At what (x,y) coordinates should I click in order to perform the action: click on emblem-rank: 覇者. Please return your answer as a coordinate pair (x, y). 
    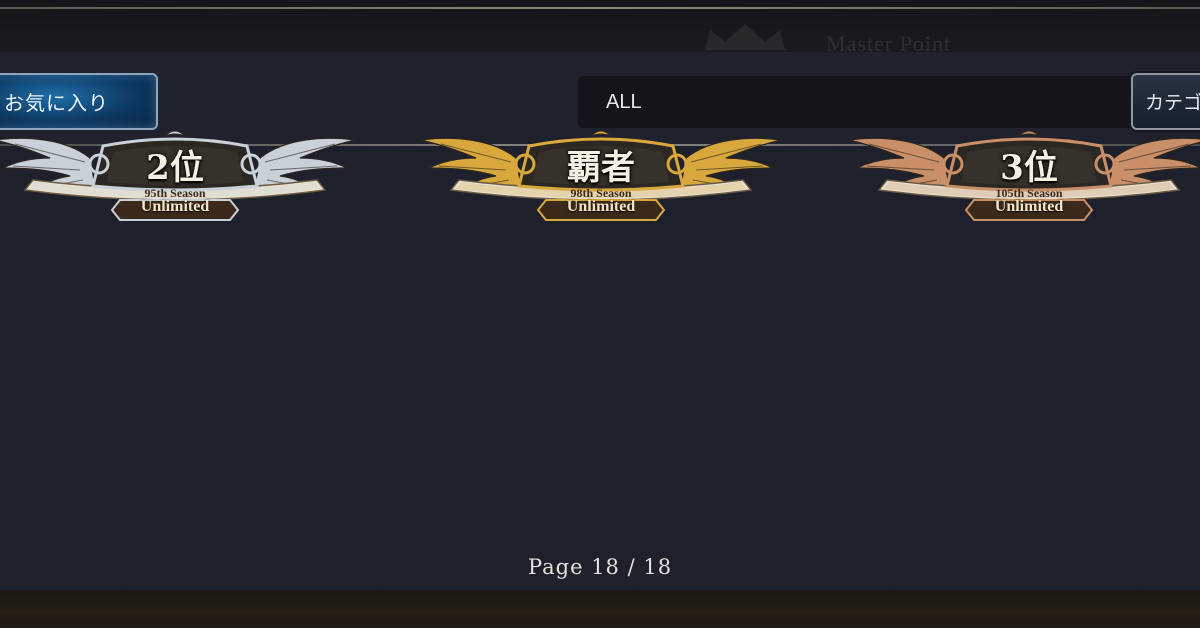
    Looking at the image, I should click on (601, 168).